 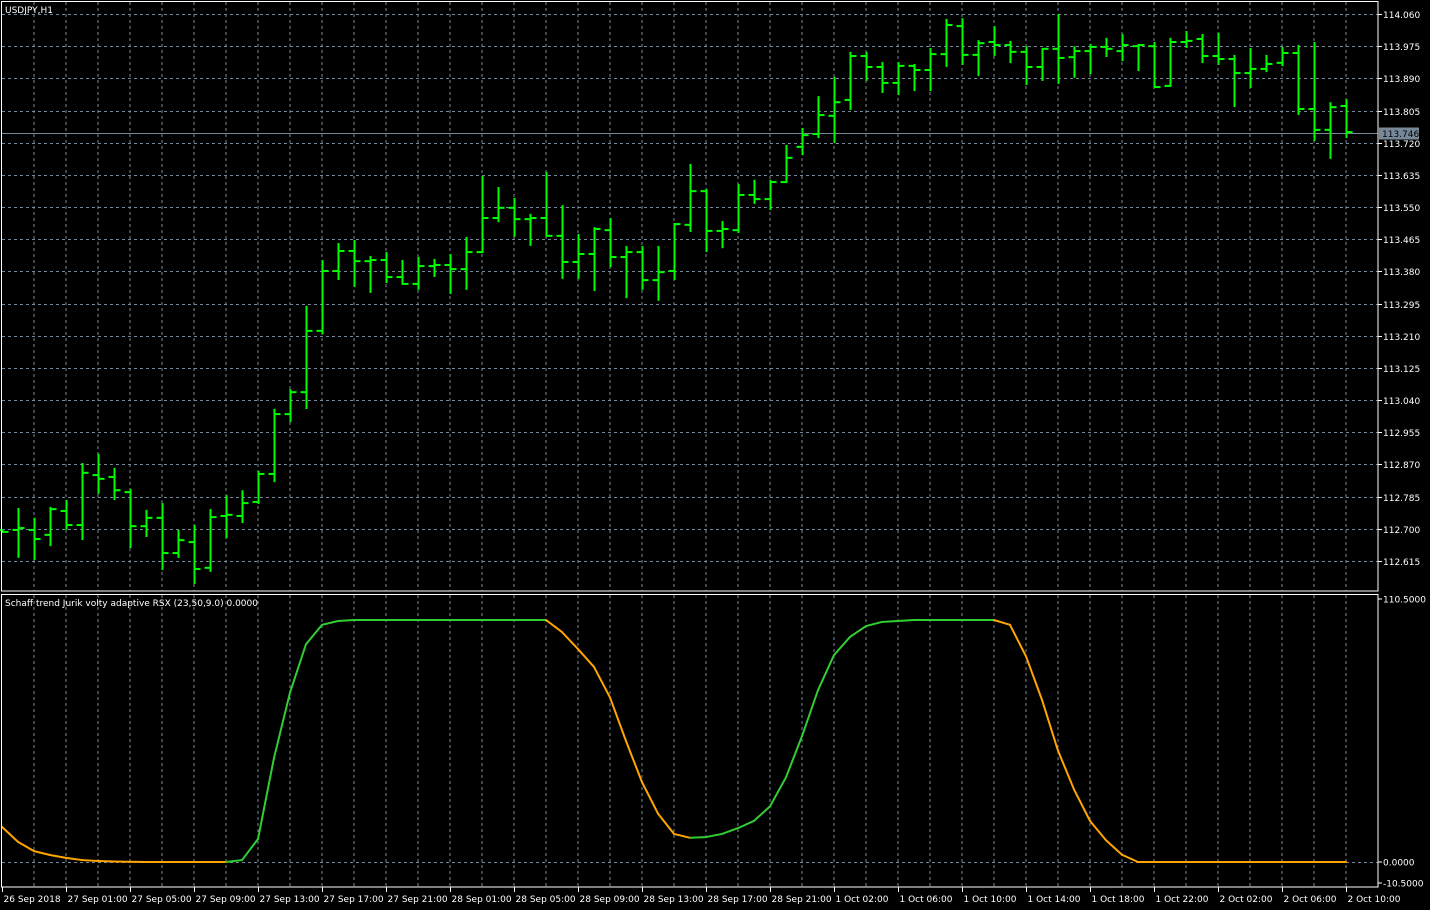 What do you see at coordinates (162, 900) in the screenshot?
I see `time-tick-label: 27 Sep 05:00` at bounding box center [162, 900].